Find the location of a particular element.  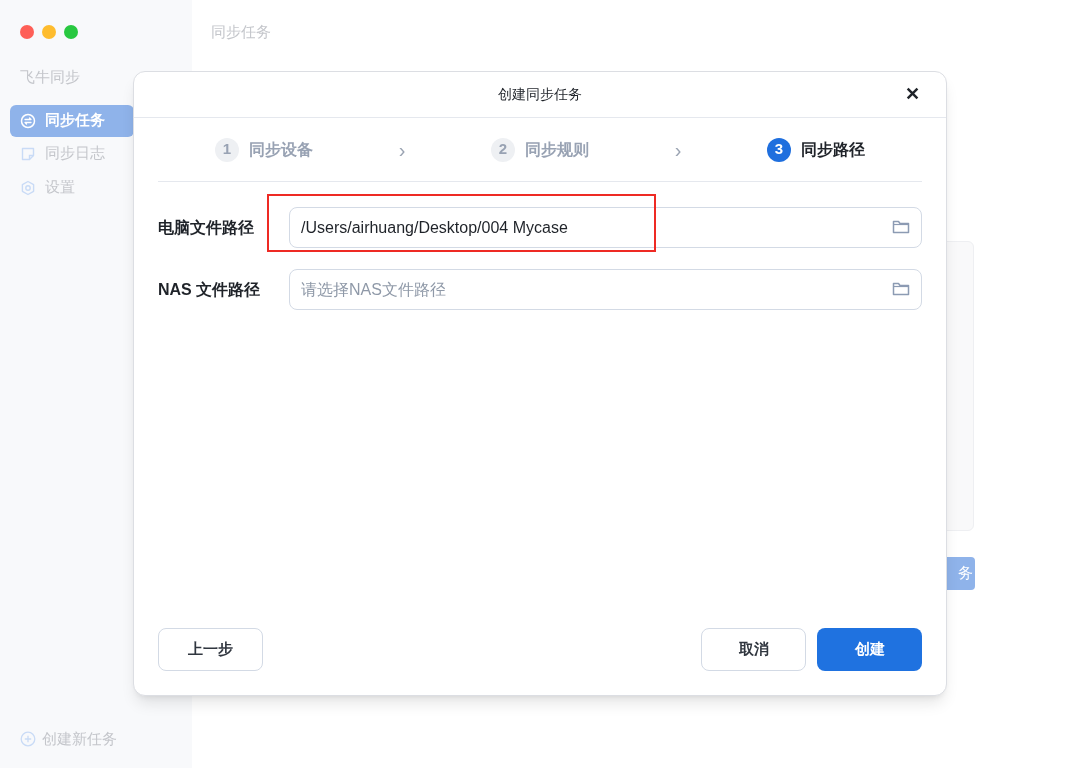

cancel-button: 取消 is located at coordinates (753, 649).